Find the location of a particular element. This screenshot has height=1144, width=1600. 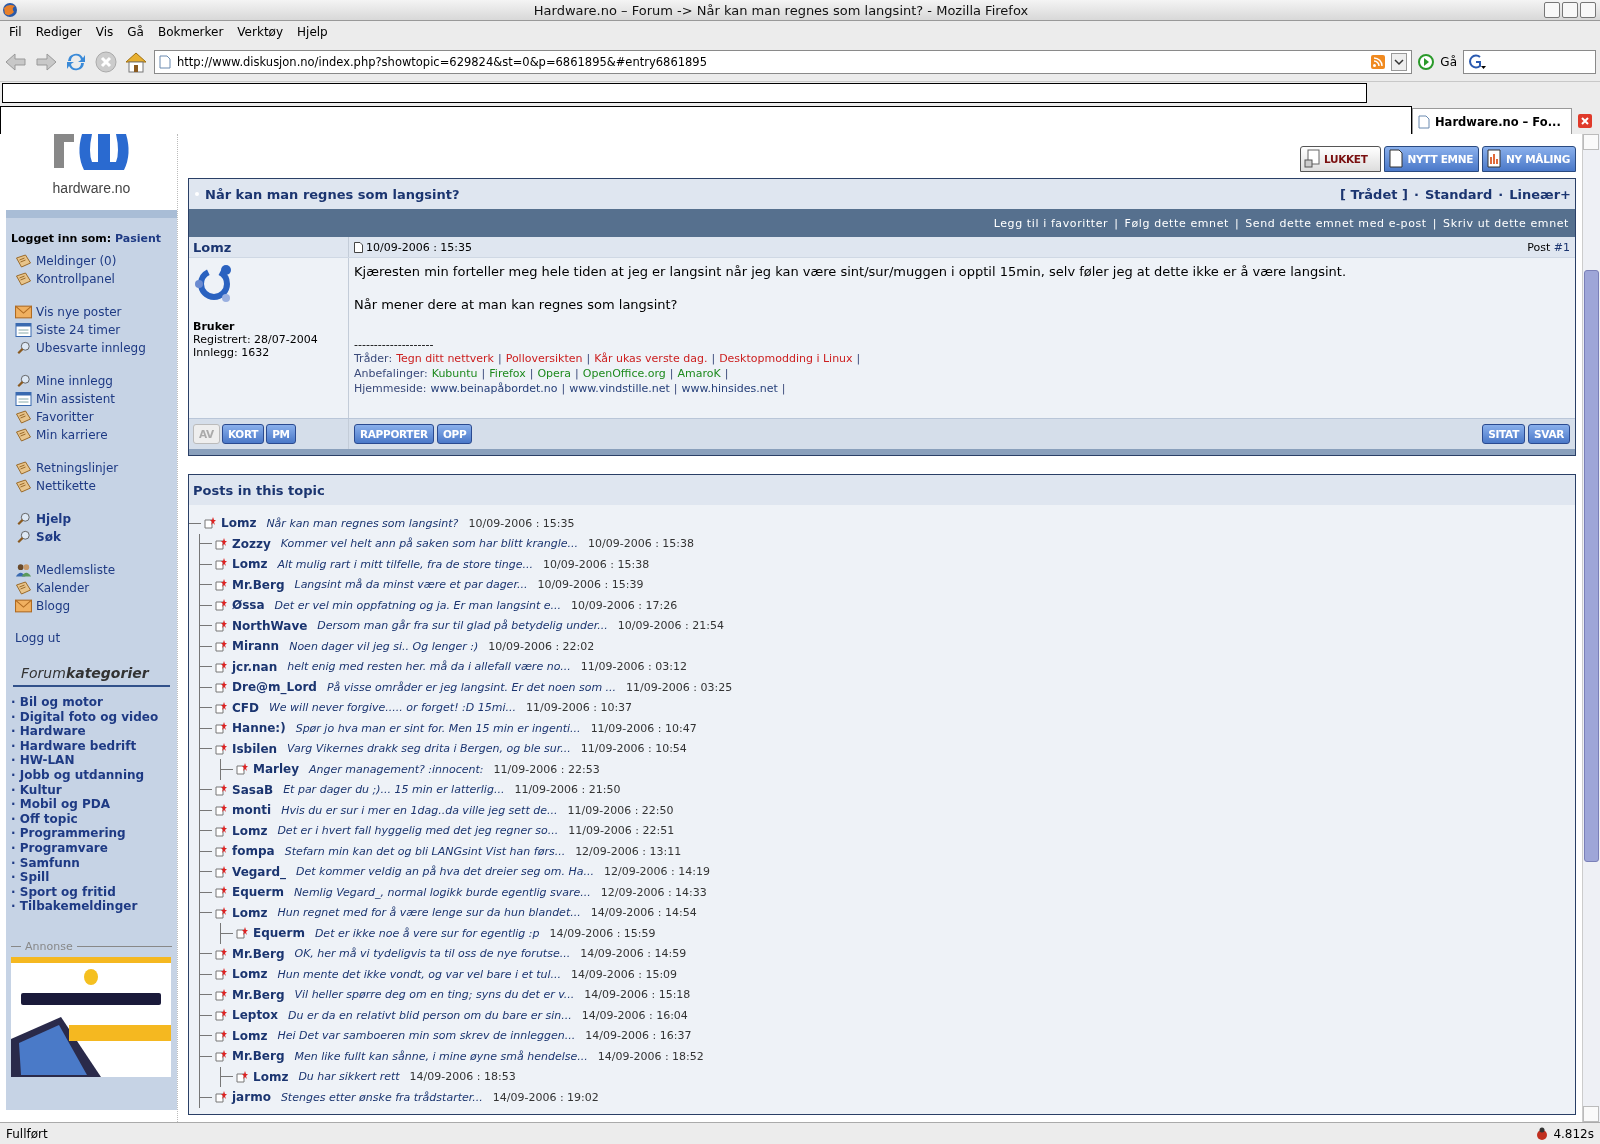

post-author: SasaB is located at coordinates (253, 789).